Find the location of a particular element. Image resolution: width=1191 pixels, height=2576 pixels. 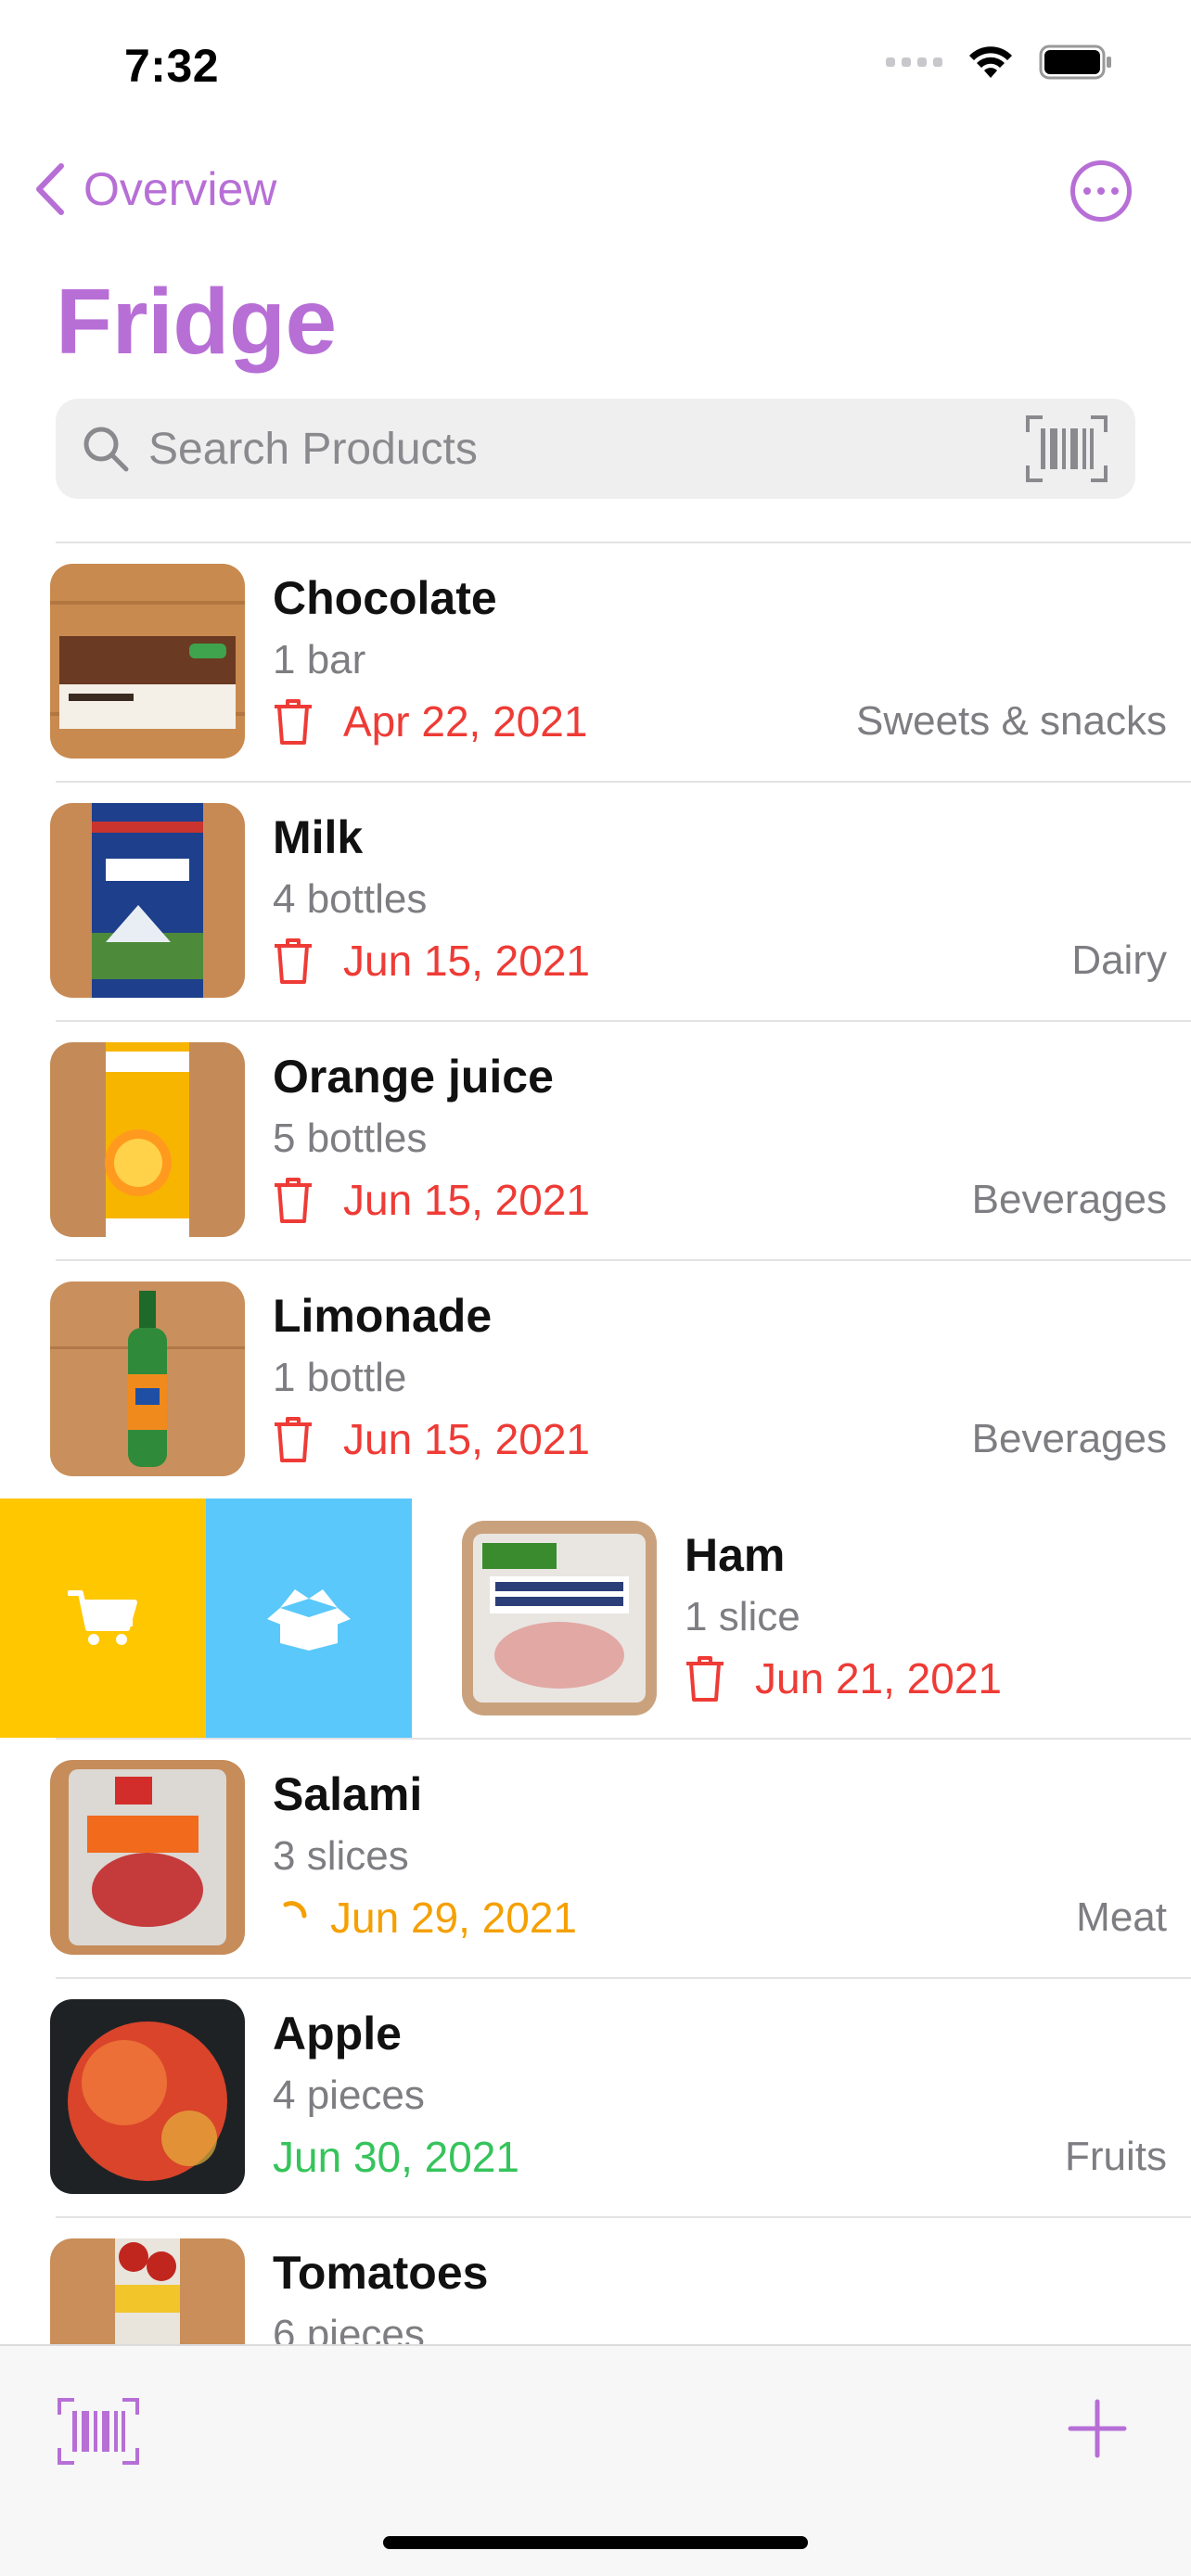

expiry-date: Jun 30, 2021 is located at coordinates (396, 2157).